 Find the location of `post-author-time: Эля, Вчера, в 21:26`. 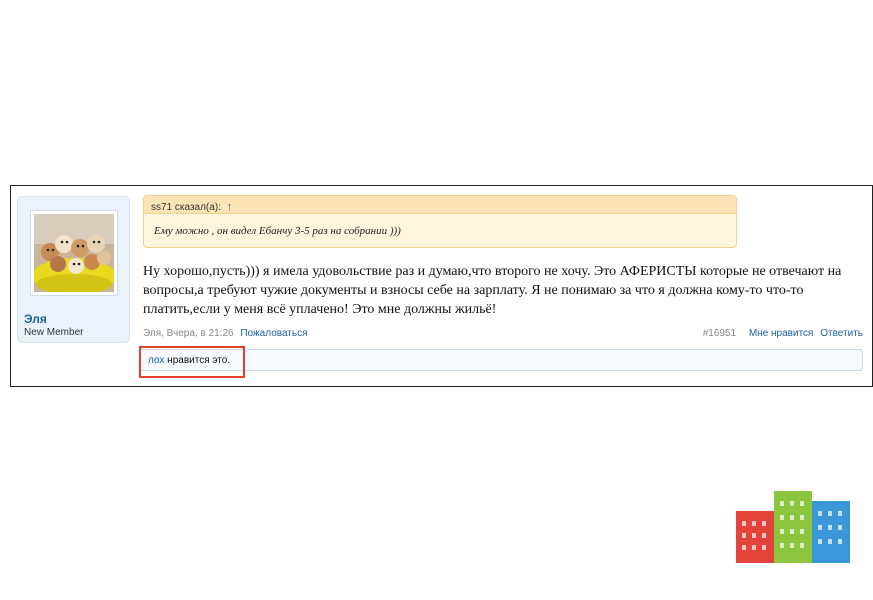

post-author-time: Эля, Вчера, в 21:26 is located at coordinates (188, 333).